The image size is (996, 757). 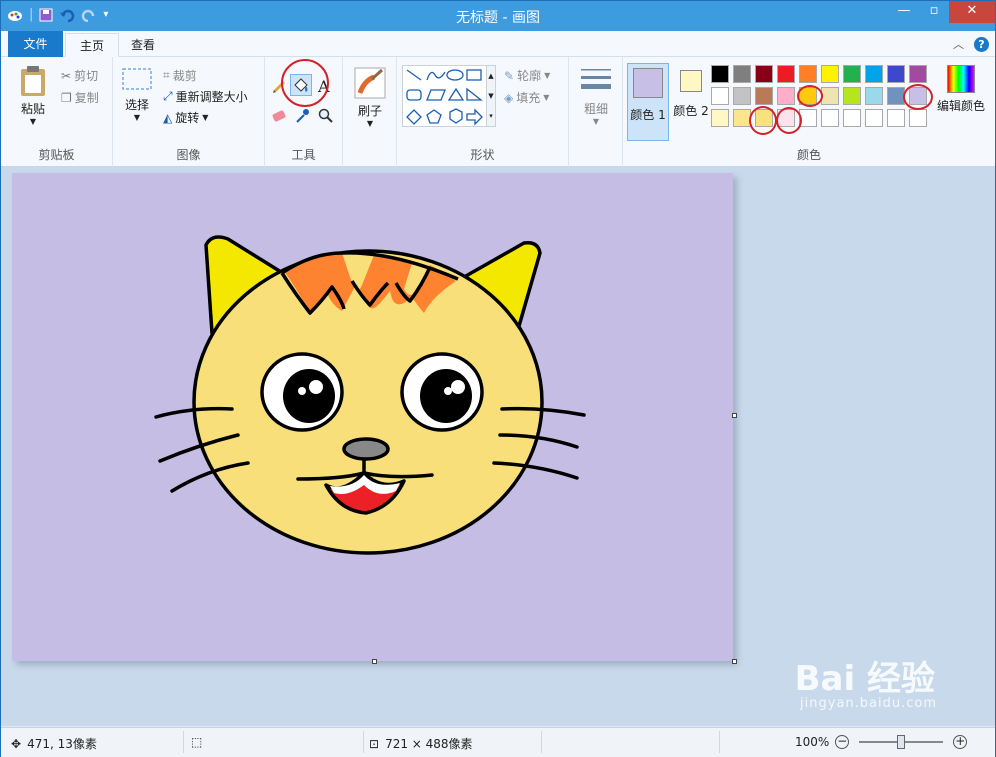 I want to click on cut-label: 剪切, so click(x=86, y=76).